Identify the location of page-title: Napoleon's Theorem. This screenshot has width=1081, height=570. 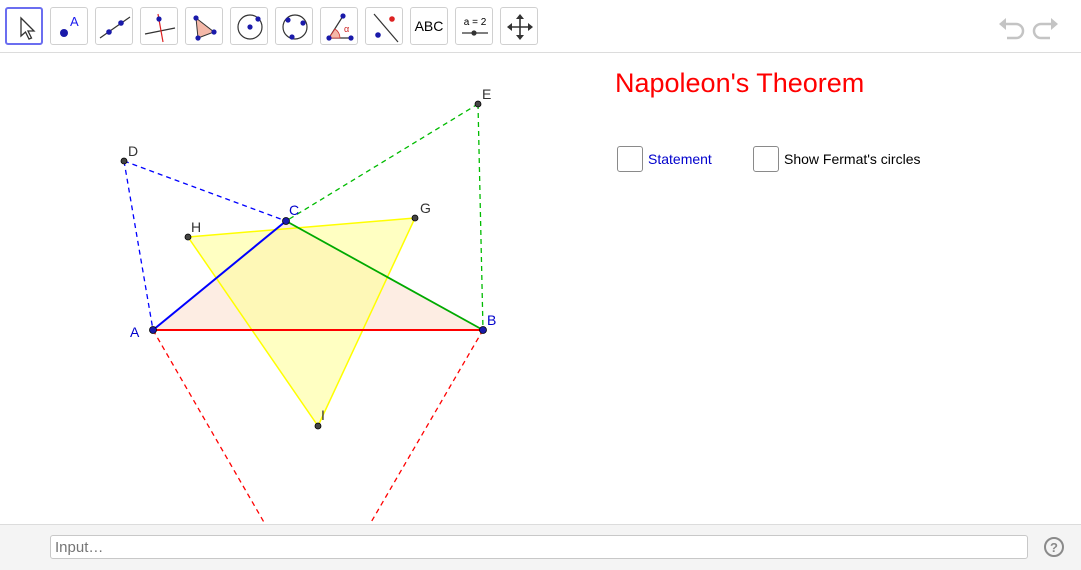
(740, 83).